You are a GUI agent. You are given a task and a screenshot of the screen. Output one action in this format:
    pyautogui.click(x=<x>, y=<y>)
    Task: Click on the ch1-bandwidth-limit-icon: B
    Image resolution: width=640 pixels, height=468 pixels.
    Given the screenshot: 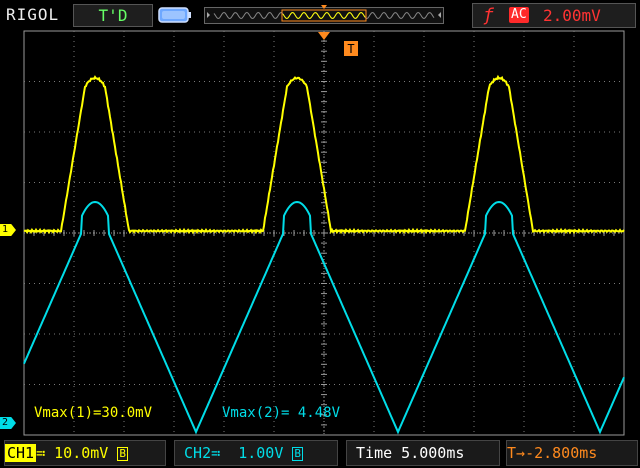 What is the action you would take?
    pyautogui.click(x=122, y=453)
    